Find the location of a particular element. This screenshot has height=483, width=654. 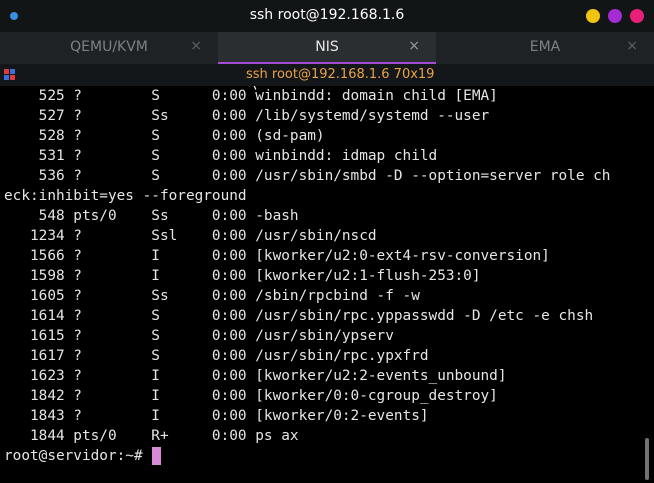

tab-bar: QEMU/KVM × NIS × EMA × is located at coordinates (327, 62).